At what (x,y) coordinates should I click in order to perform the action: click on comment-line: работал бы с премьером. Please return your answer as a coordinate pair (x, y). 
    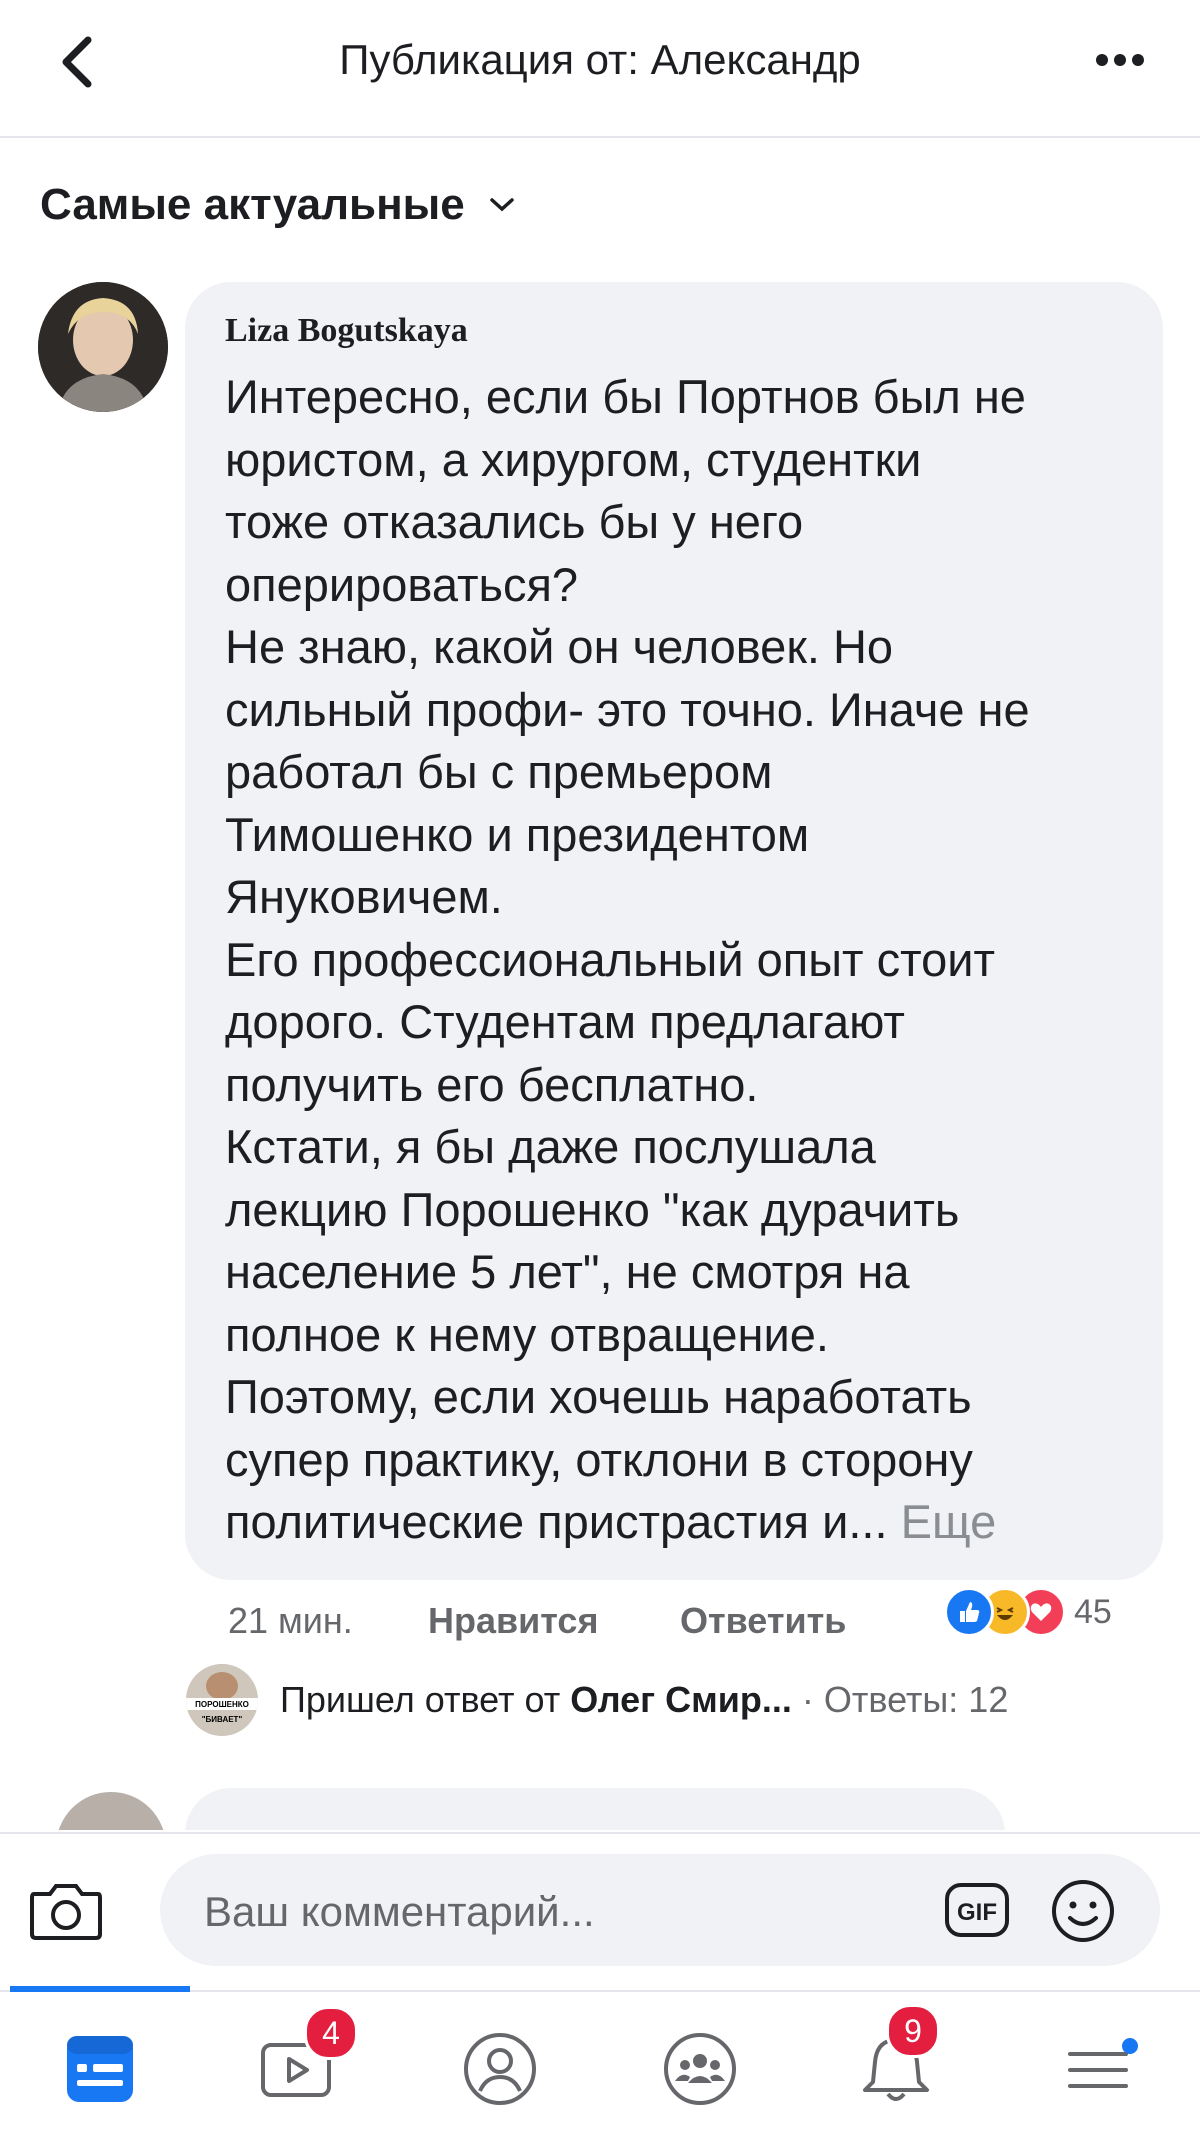
    Looking at the image, I should click on (499, 771).